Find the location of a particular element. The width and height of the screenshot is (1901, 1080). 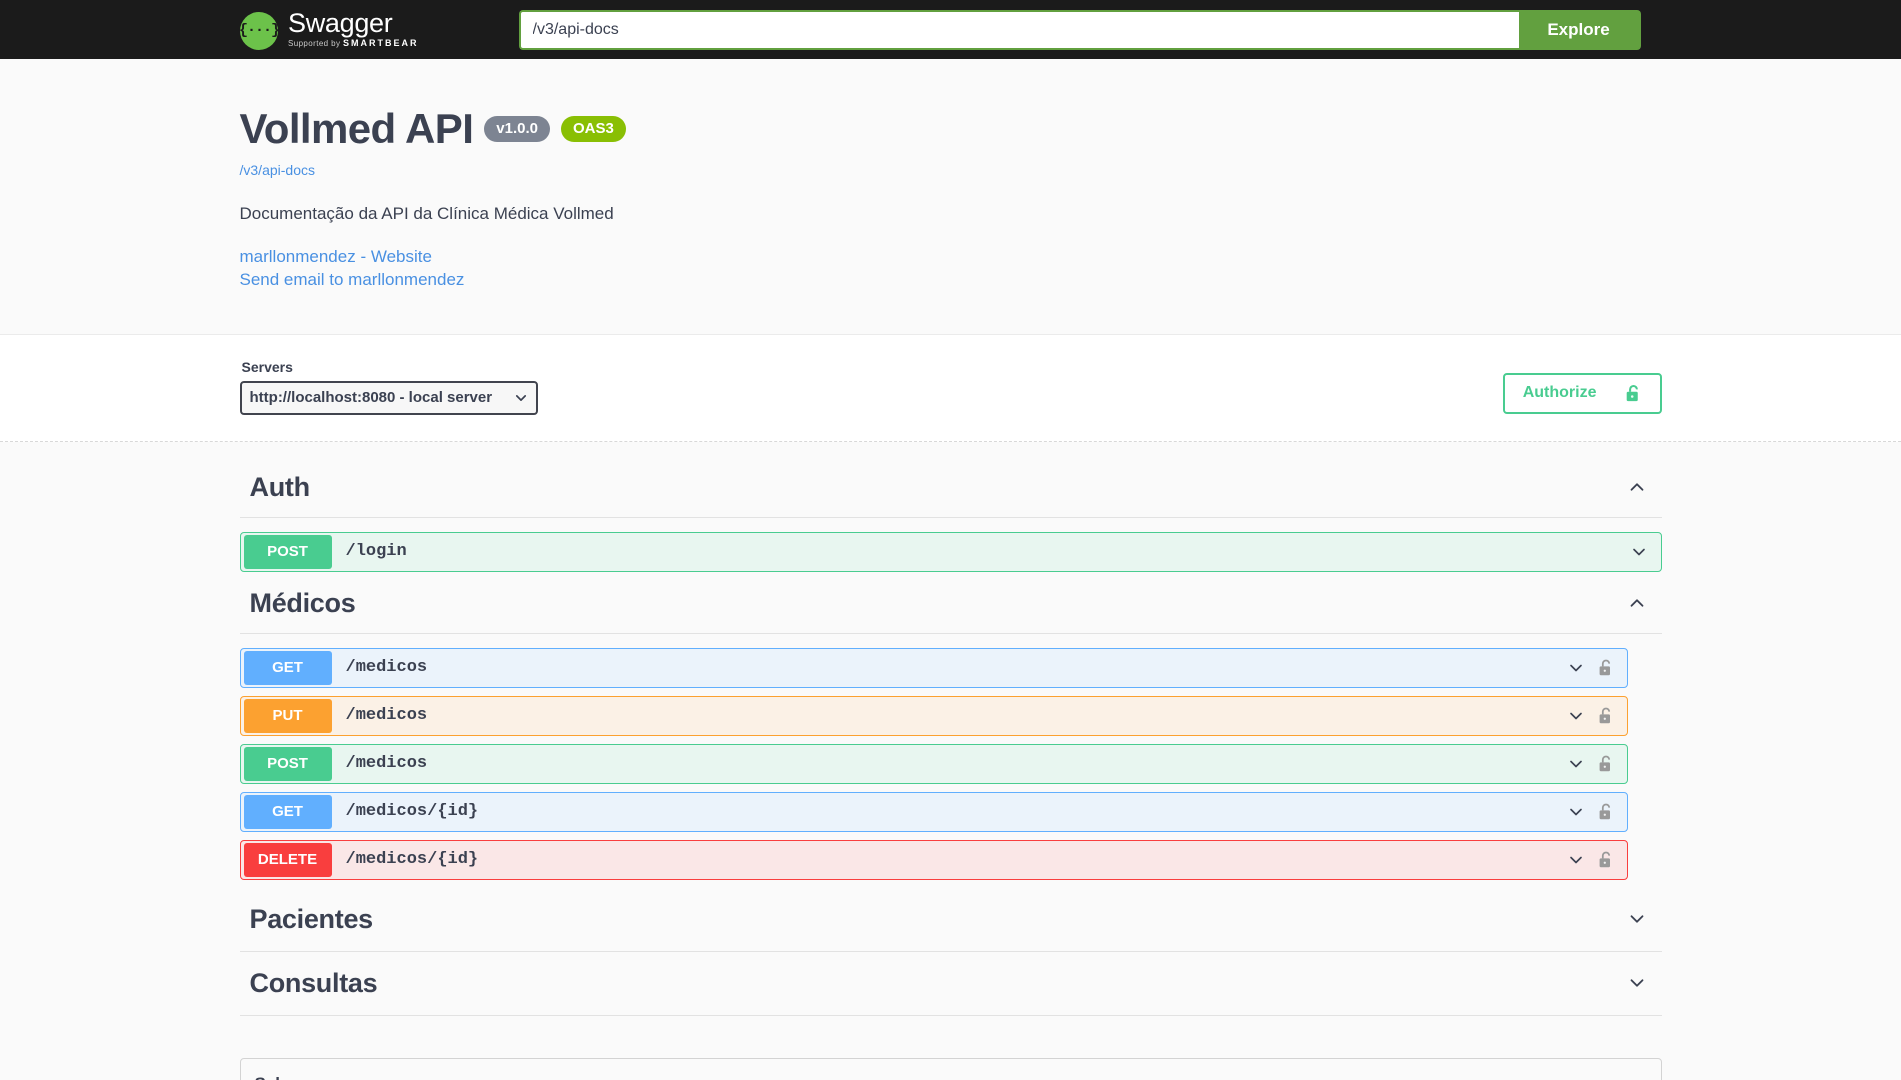

swagger-logo-text: Swagger is located at coordinates (340, 22).